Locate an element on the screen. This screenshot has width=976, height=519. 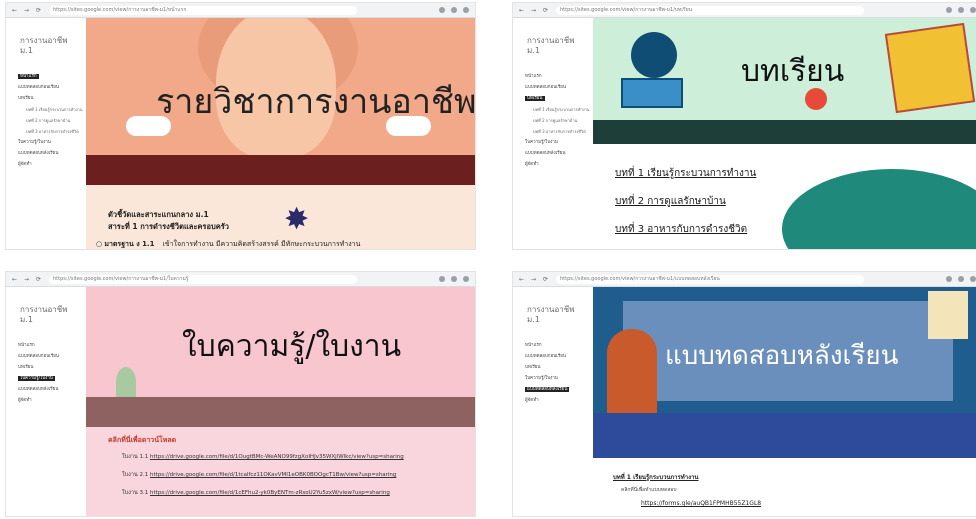
worksheet-label: ใบงาน 3.1 is located at coordinates (135, 493).